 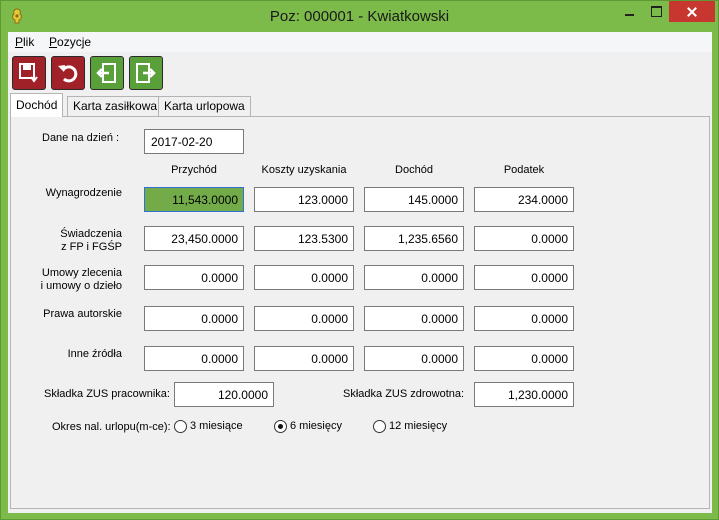 I want to click on inne-dochod-field: 0.0000, so click(x=414, y=358).